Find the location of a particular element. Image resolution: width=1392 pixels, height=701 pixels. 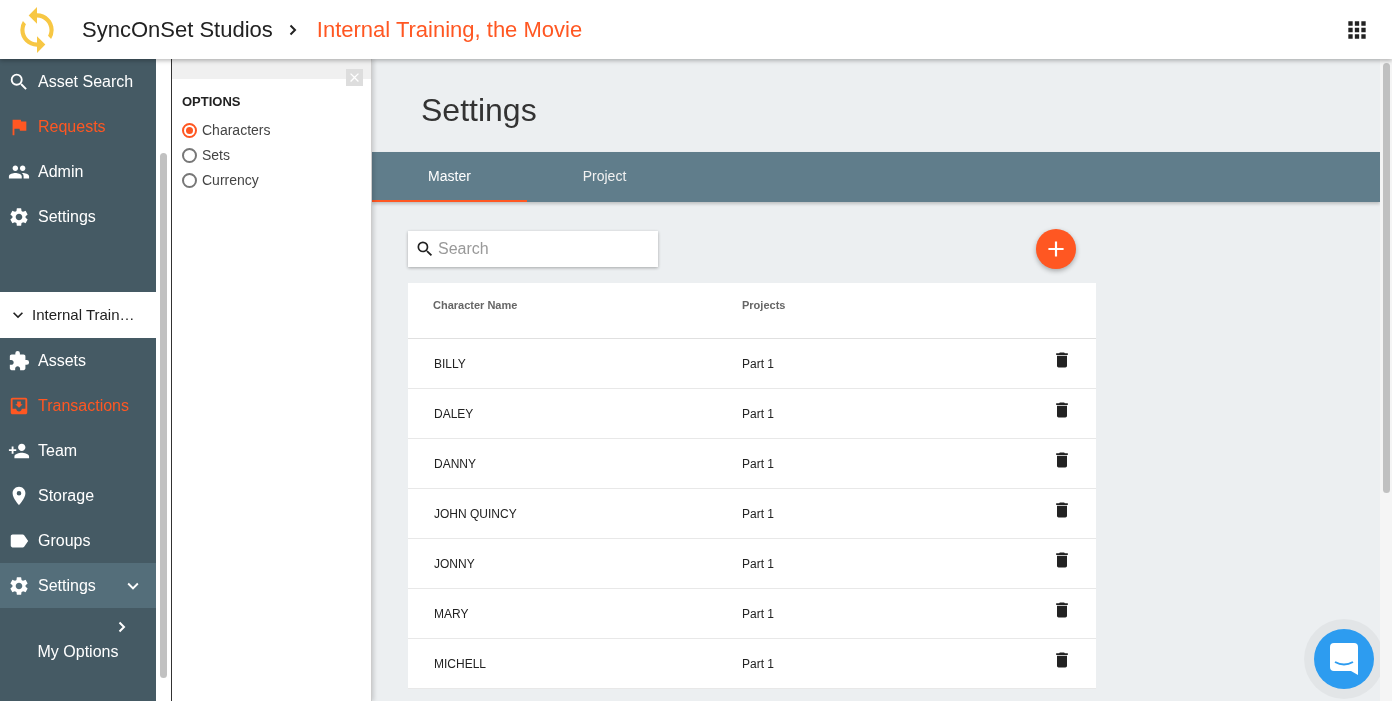

sidebar-item: Asset Search is located at coordinates (78, 81).